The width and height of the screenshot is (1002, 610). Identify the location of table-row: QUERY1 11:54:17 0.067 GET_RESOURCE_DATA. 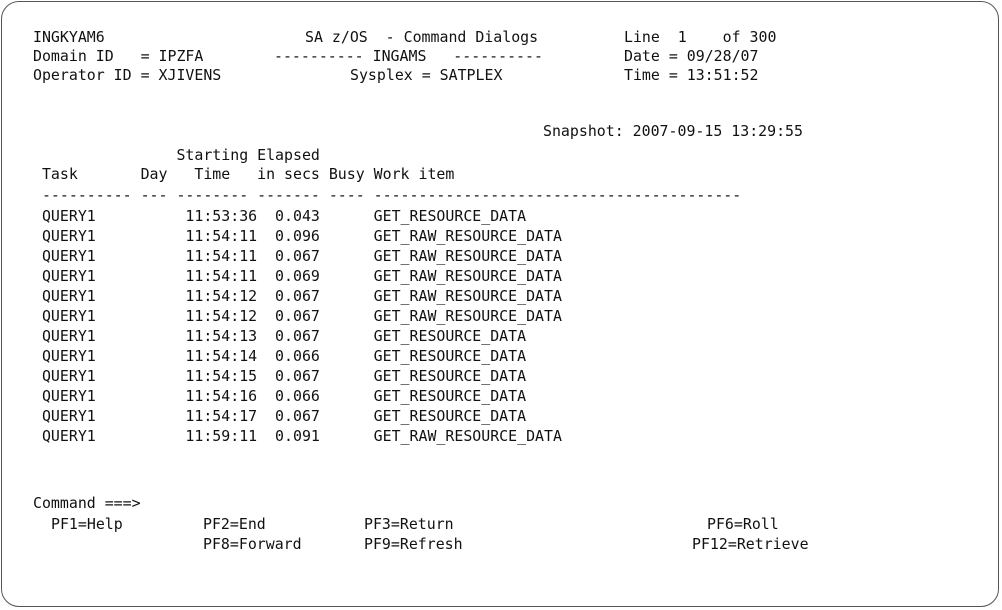
(279, 416).